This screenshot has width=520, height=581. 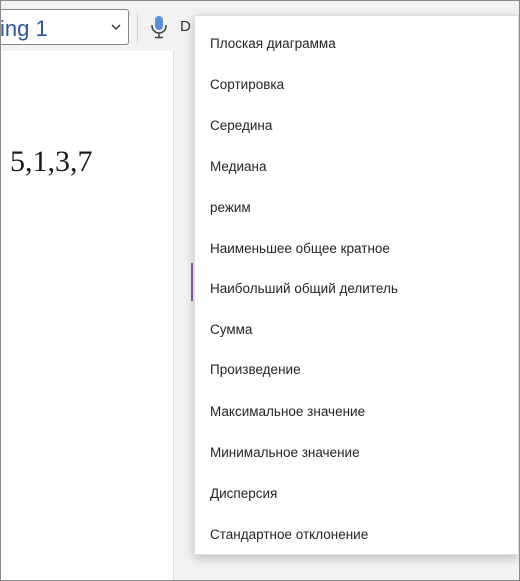 I want to click on toolbar-divider, so click(x=137, y=28).